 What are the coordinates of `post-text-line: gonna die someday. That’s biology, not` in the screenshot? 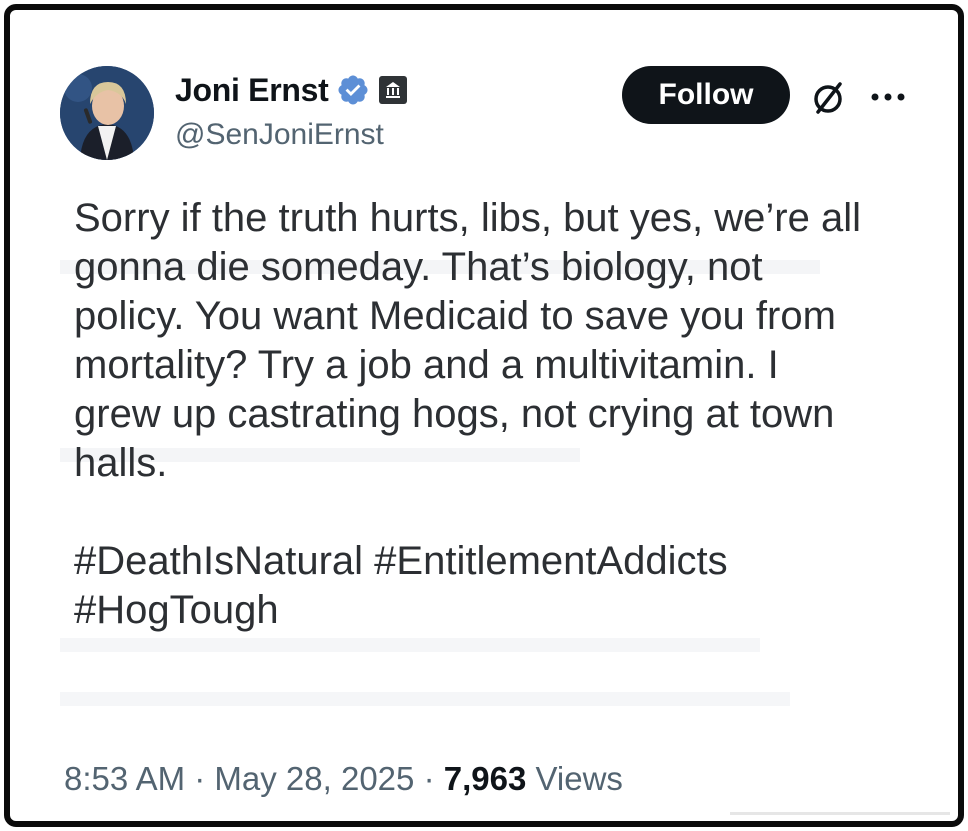 It's located at (418, 267).